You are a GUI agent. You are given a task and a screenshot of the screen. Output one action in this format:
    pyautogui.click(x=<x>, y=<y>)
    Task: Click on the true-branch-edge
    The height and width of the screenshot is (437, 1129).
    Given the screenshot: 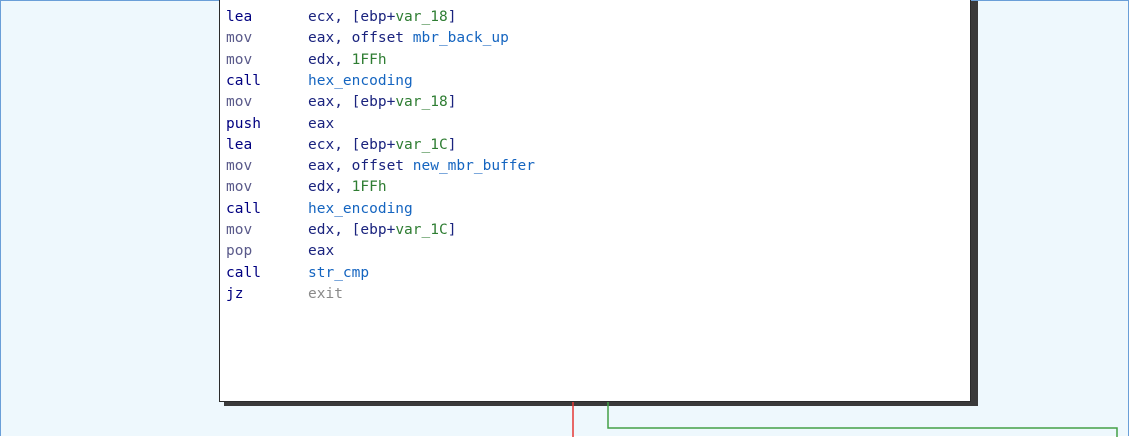 What is the action you would take?
    pyautogui.click(x=862, y=419)
    